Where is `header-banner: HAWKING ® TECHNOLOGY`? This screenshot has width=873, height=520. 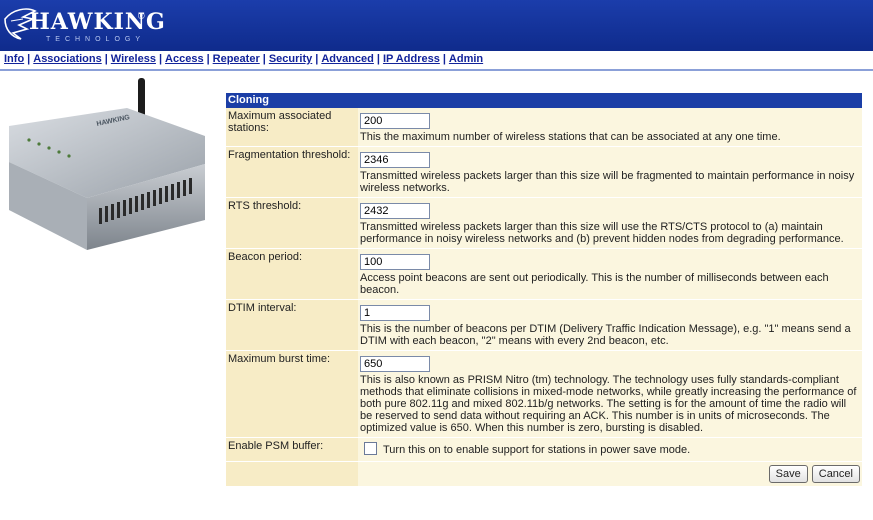 header-banner: HAWKING ® TECHNOLOGY is located at coordinates (436, 25).